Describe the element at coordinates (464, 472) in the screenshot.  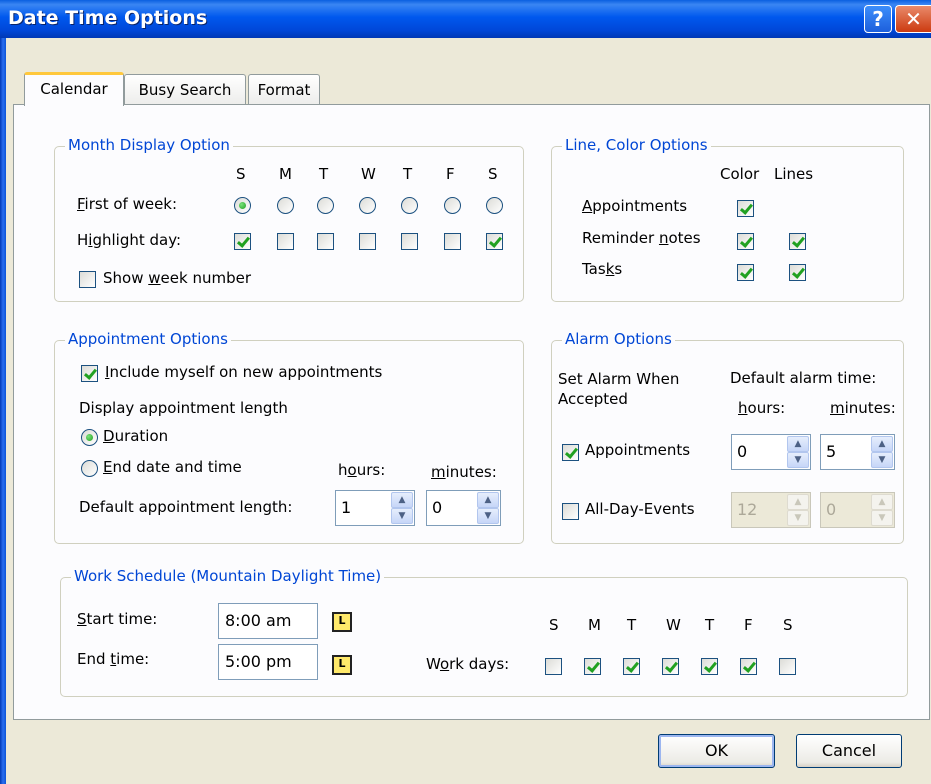
I see `appt-minutes-label: minutes:` at that location.